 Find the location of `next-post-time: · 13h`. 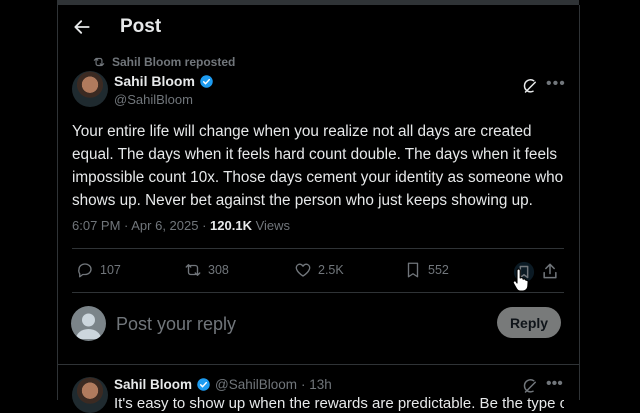

next-post-time: · 13h is located at coordinates (316, 384).